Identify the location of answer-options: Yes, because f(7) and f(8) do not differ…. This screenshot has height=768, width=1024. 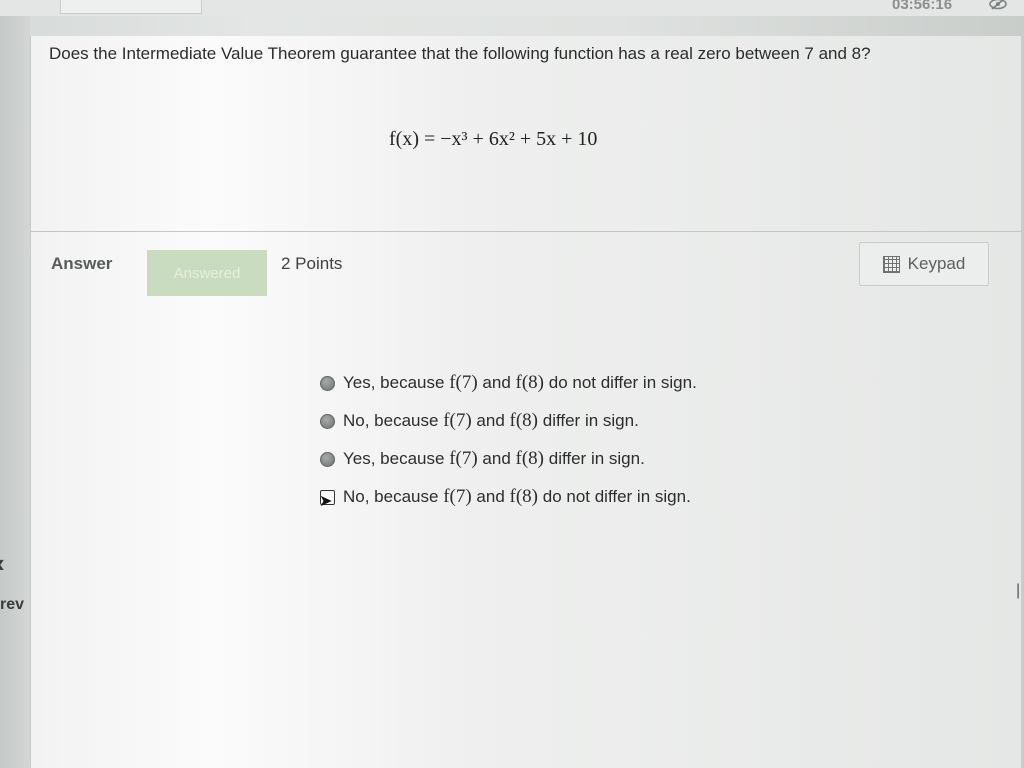
(508, 440).